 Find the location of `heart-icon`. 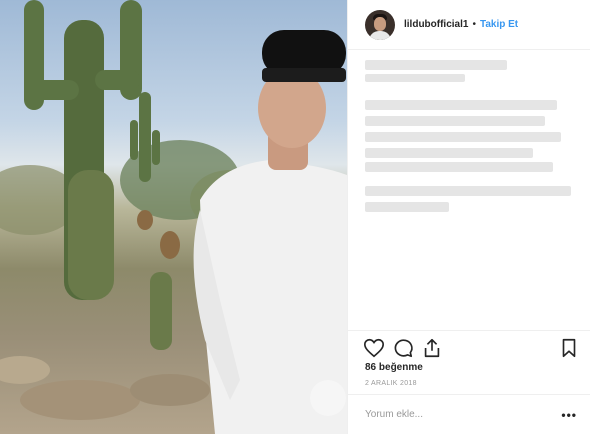

heart-icon is located at coordinates (374, 348).